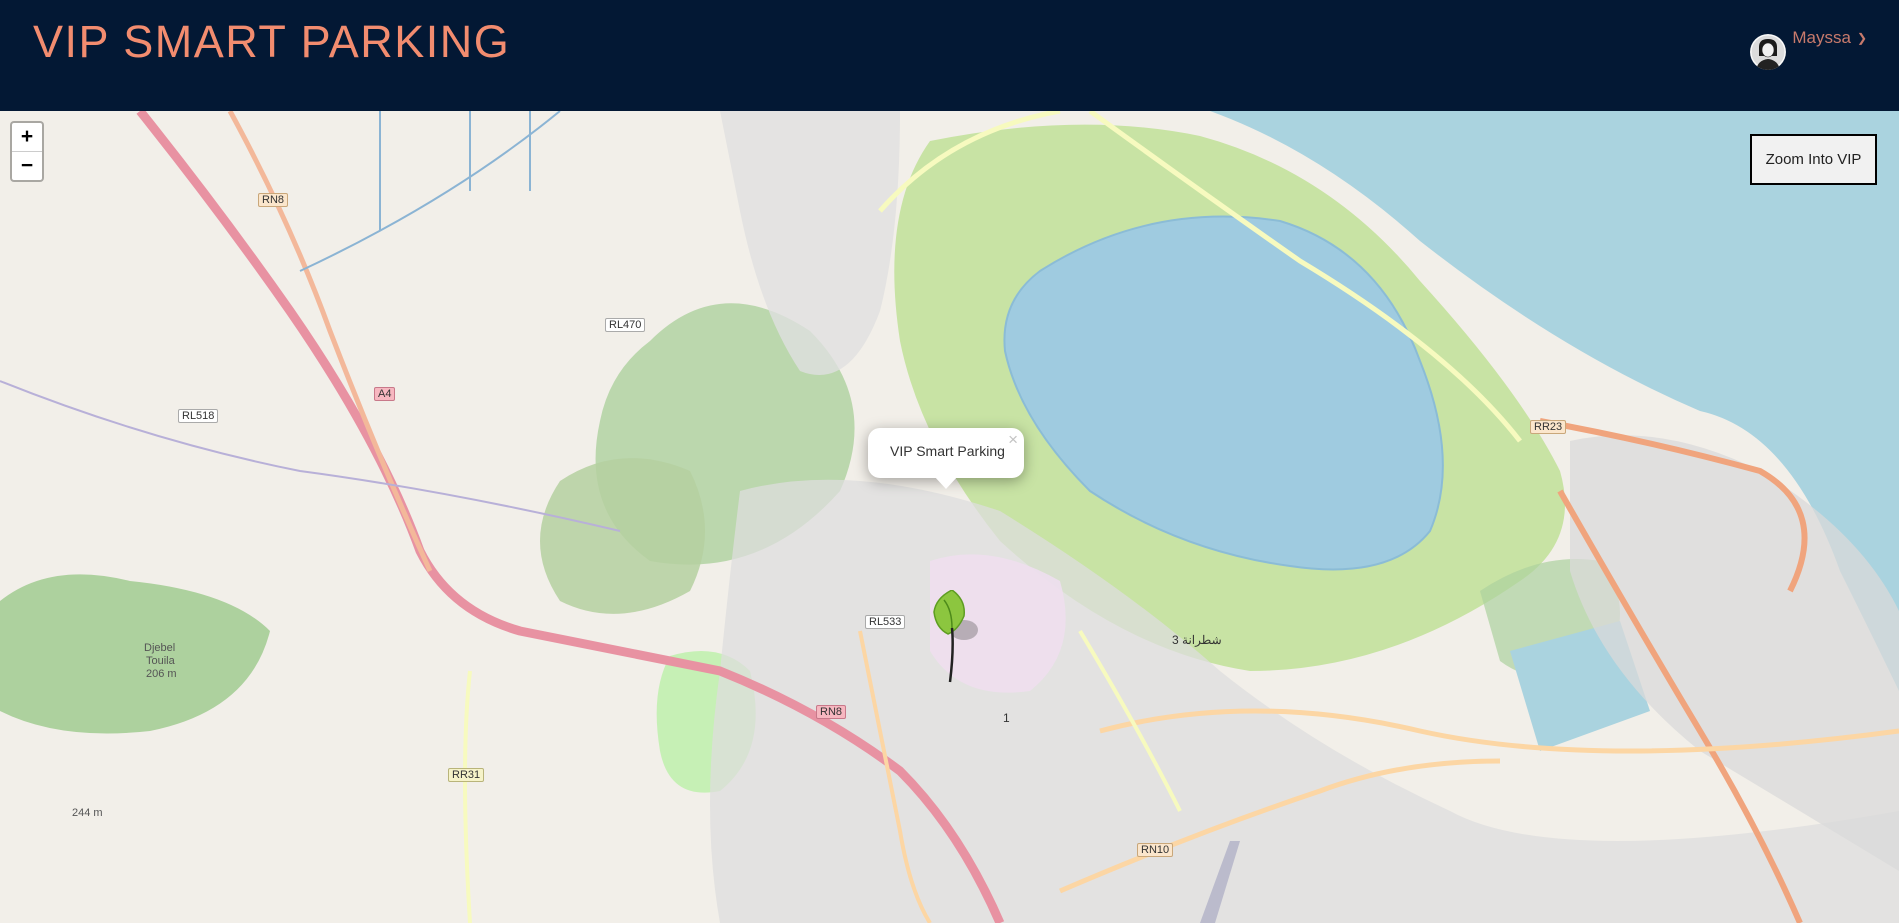 The width and height of the screenshot is (1899, 923). What do you see at coordinates (1548, 427) in the screenshot?
I see `road-label: RR23` at bounding box center [1548, 427].